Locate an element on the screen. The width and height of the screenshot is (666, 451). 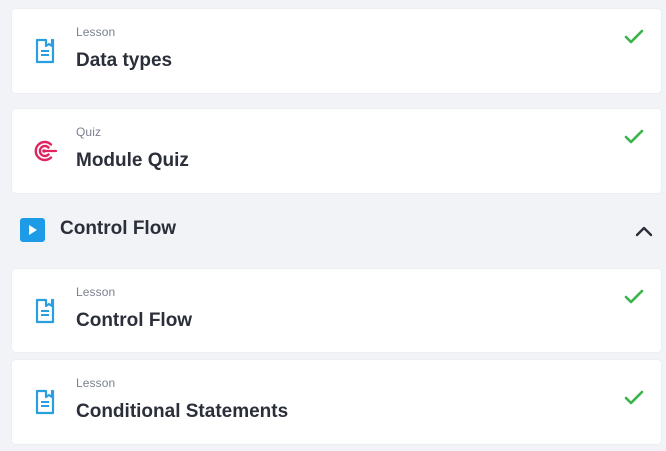
item-title: Conditional Statements is located at coordinates (182, 411).